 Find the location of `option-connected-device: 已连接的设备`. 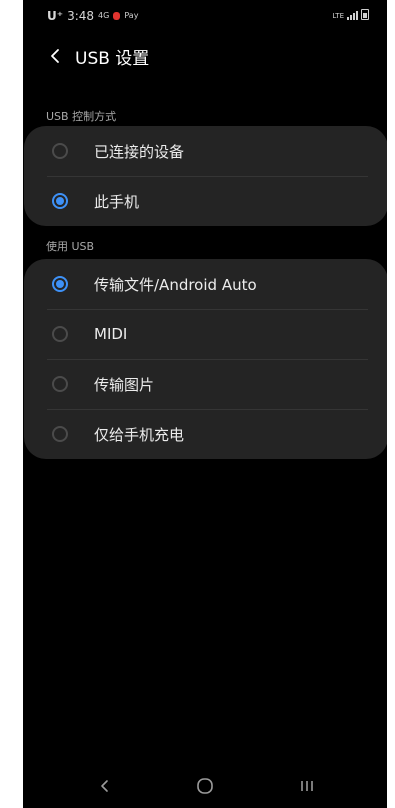

option-connected-device: 已连接的设备 is located at coordinates (205, 151).